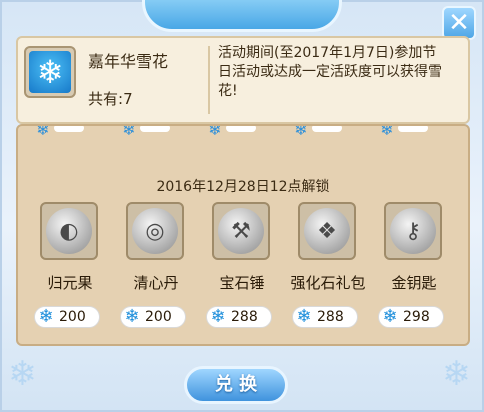 The image size is (484, 412). I want to click on giftbag-icon: ❖, so click(327, 231).